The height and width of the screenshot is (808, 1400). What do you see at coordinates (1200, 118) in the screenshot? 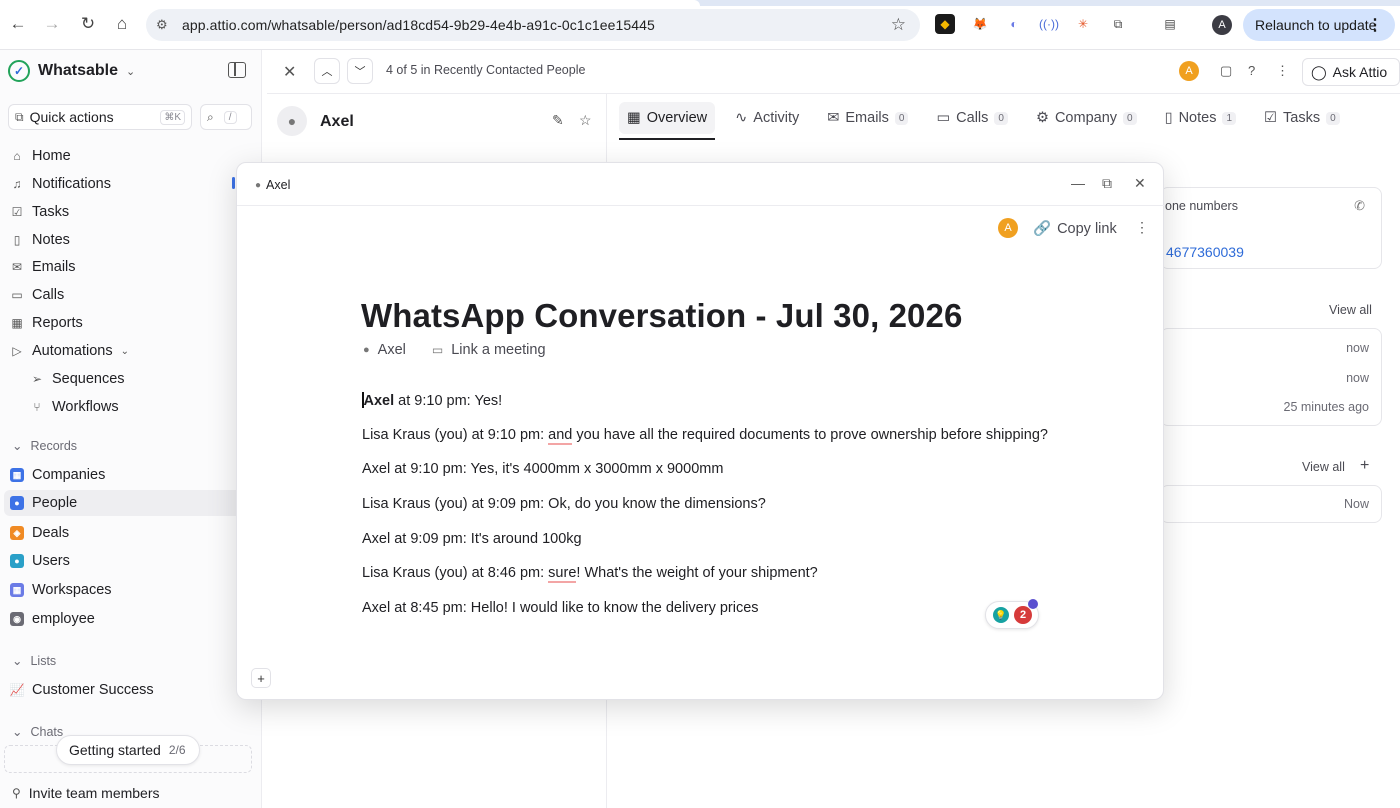
I see `tab-notes: ▯ Notes 1` at bounding box center [1200, 118].